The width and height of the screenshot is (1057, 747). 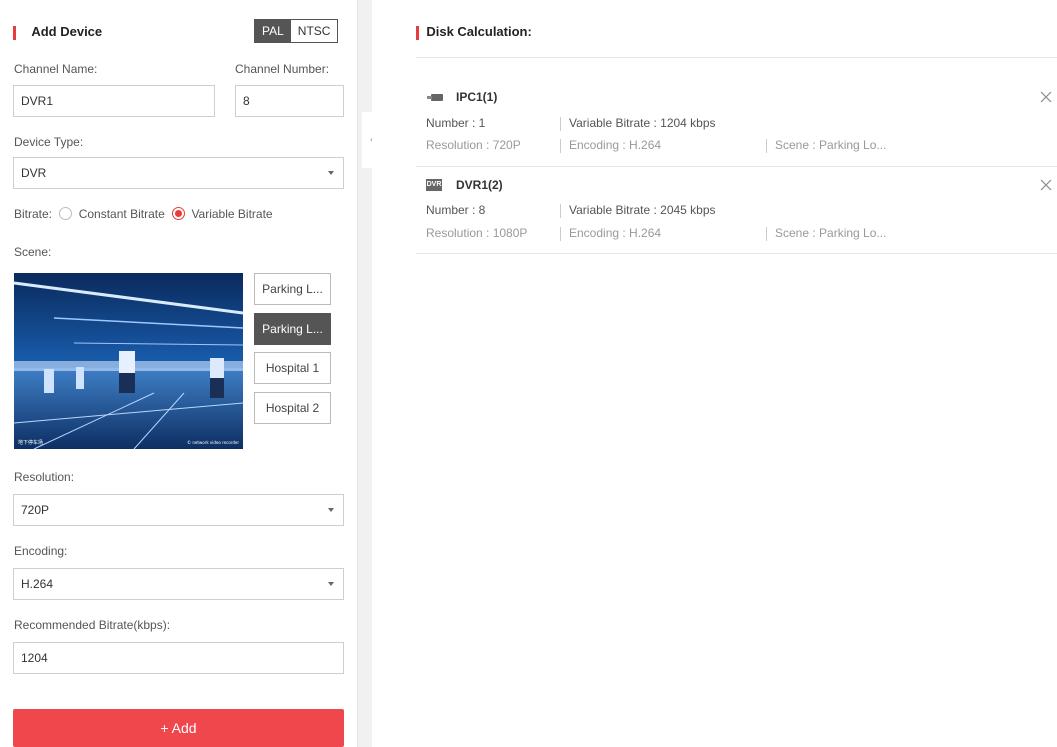 I want to click on device-bitrate: Variable Bitrate : 2045 kbps, so click(x=642, y=210).